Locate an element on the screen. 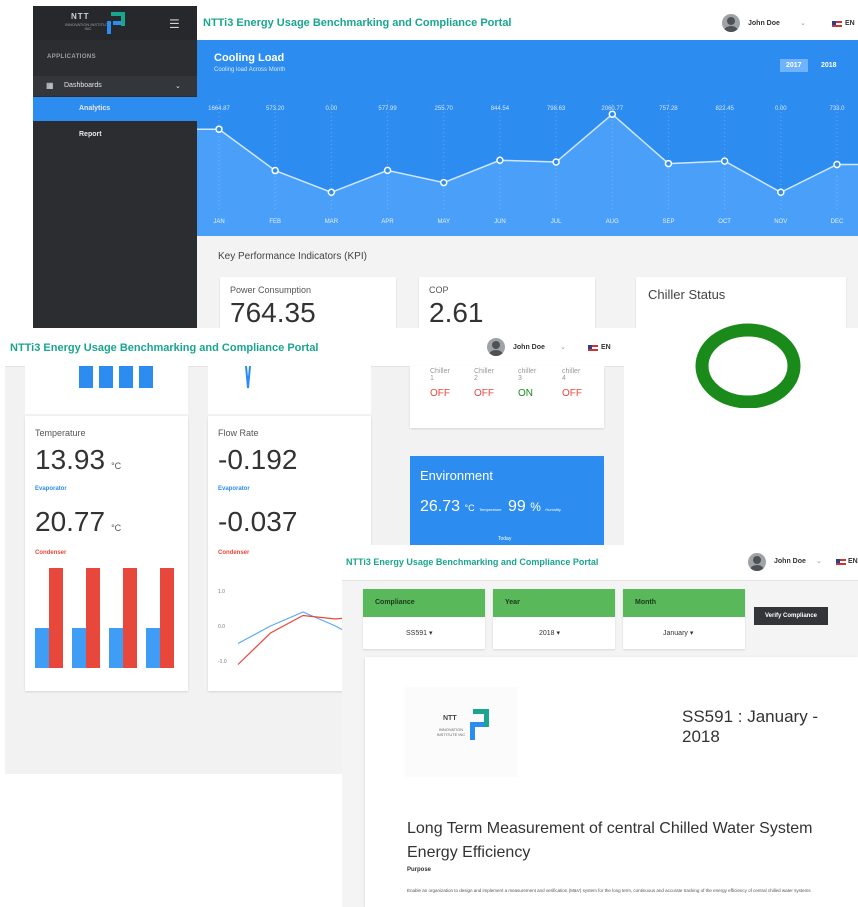 This screenshot has height=907, width=858. month-label: AUG is located at coordinates (612, 222).